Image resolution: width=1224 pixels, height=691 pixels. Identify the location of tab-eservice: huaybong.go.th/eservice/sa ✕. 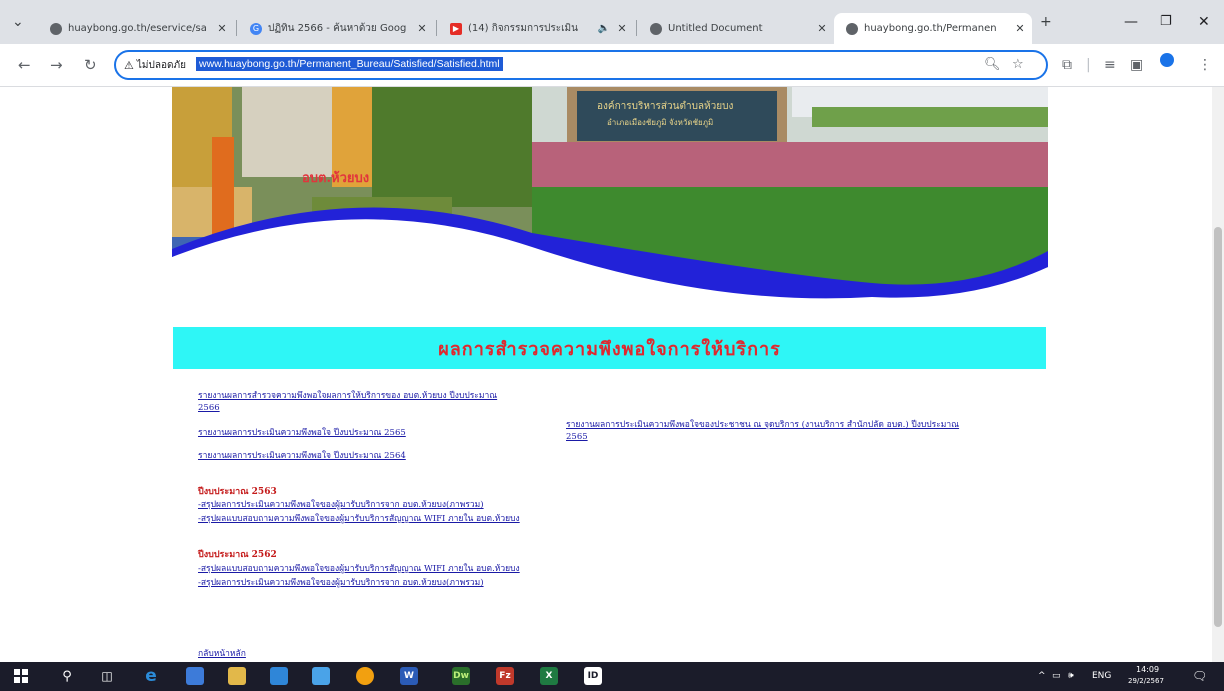
(136, 28).